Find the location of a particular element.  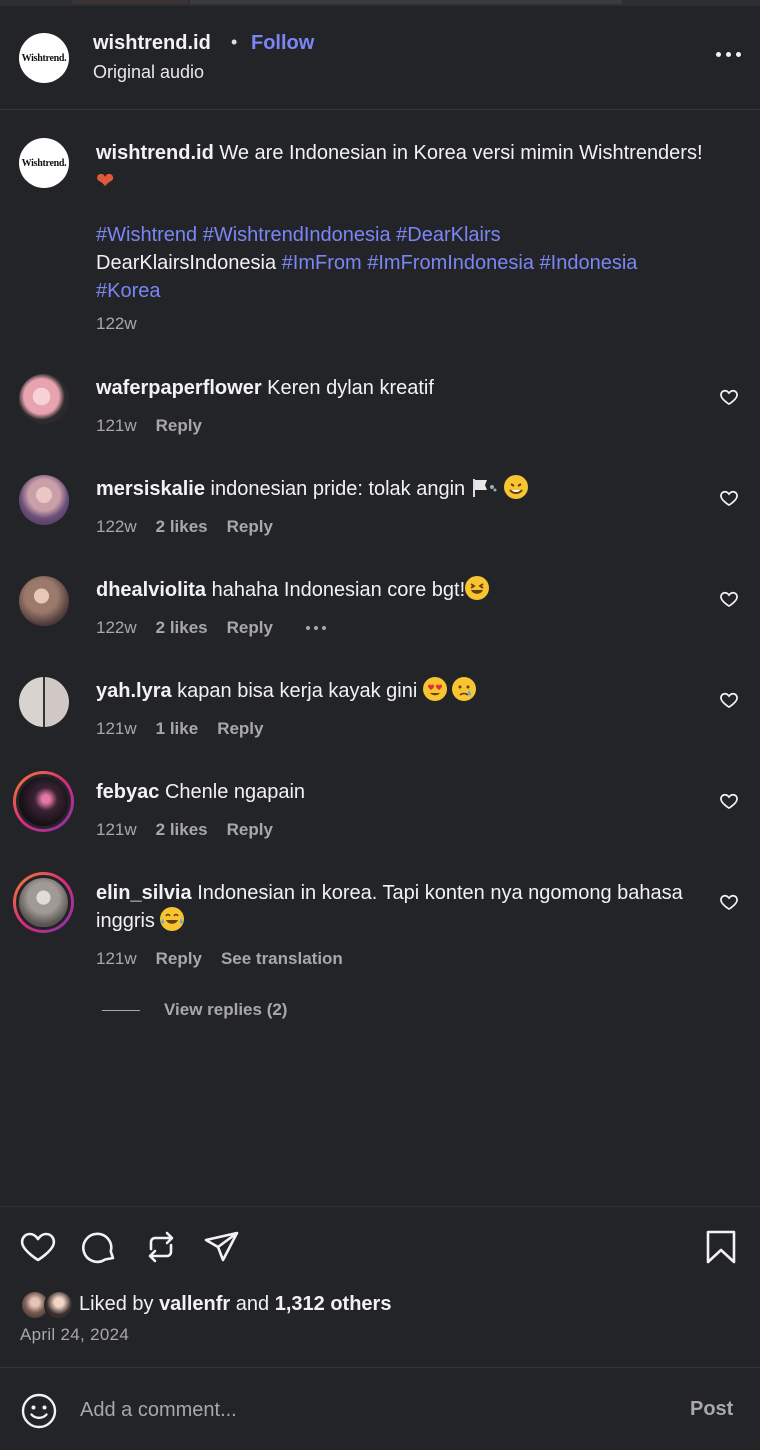

comment-input is located at coordinates (370, 1410).